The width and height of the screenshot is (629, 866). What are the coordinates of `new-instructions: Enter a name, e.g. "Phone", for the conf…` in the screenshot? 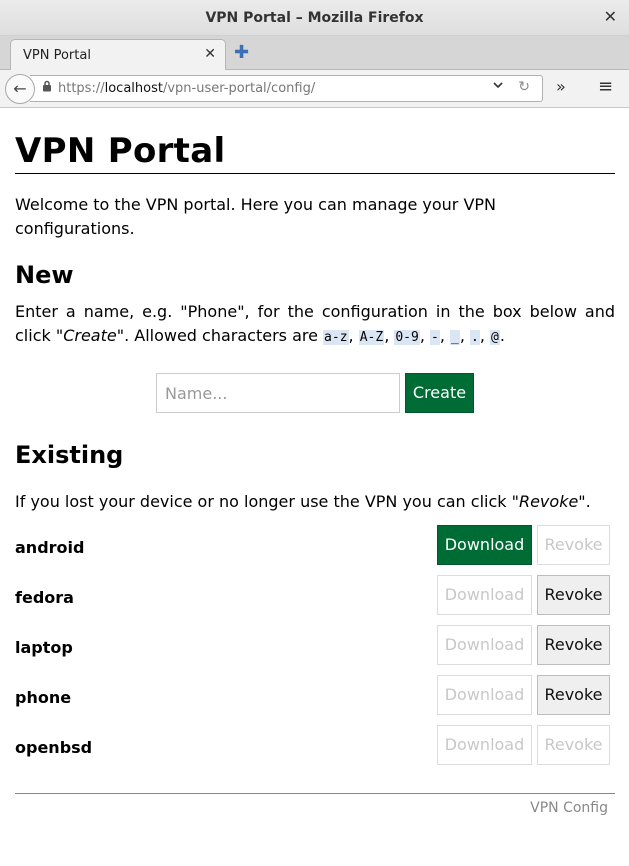 It's located at (315, 323).